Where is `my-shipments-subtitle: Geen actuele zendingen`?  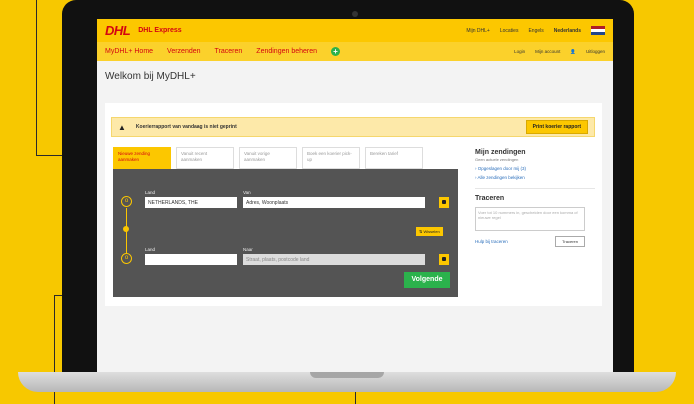 my-shipments-subtitle: Geen actuele zendingen is located at coordinates (497, 159).